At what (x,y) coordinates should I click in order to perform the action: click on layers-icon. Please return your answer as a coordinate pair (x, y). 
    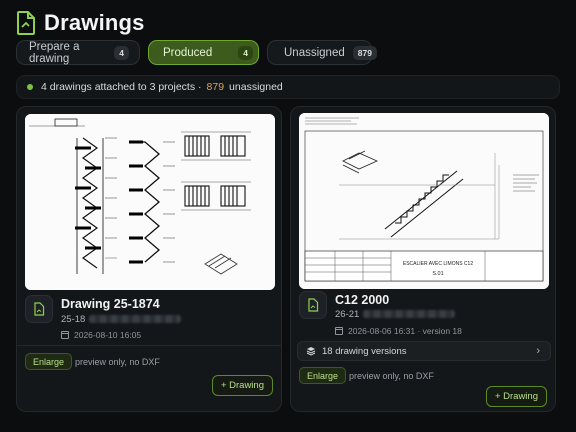
    Looking at the image, I should click on (311, 351).